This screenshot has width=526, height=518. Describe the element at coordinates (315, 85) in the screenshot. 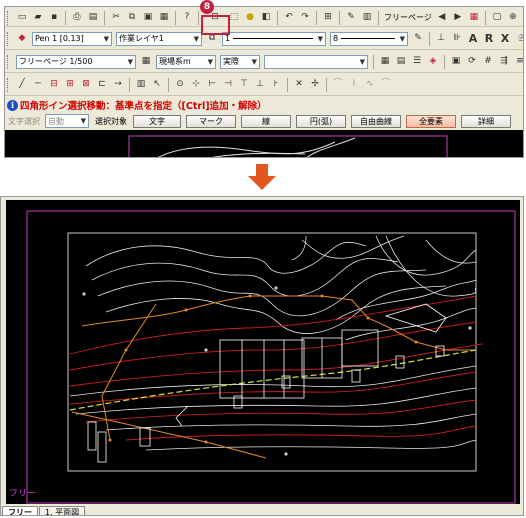

I see `cross2-icon: ✢` at that location.